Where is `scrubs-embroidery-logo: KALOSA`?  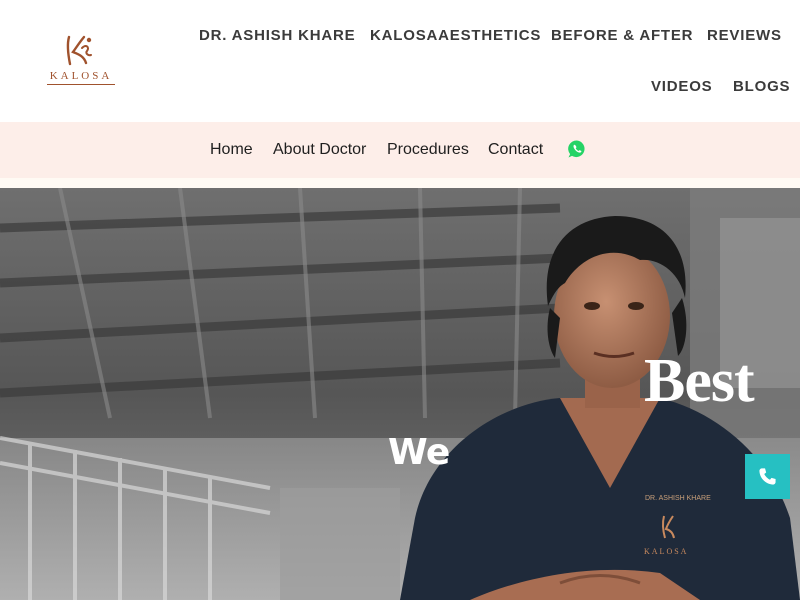 scrubs-embroidery-logo: KALOSA is located at coordinates (666, 551).